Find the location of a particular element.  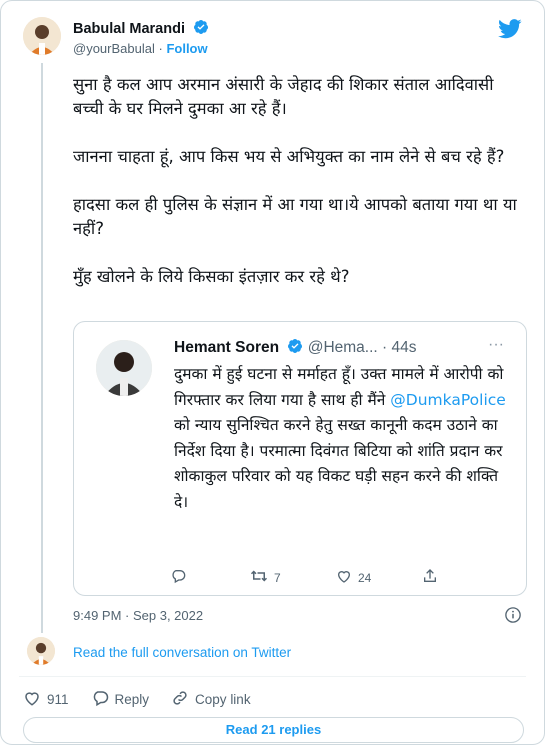

quoted-time: · 44s is located at coordinates (399, 347).